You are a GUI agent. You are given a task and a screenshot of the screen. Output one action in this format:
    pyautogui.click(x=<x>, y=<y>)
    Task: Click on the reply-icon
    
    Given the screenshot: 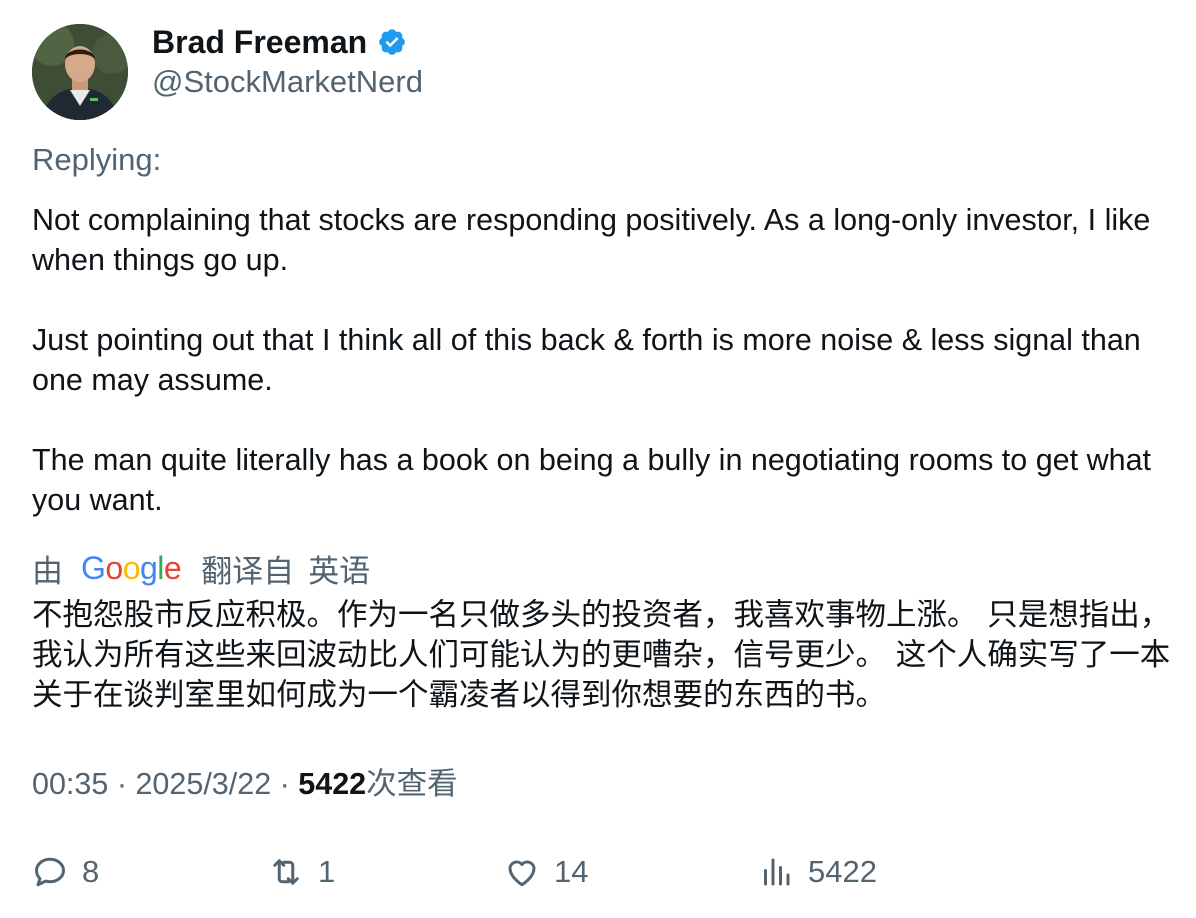 What is the action you would take?
    pyautogui.click(x=50, y=872)
    